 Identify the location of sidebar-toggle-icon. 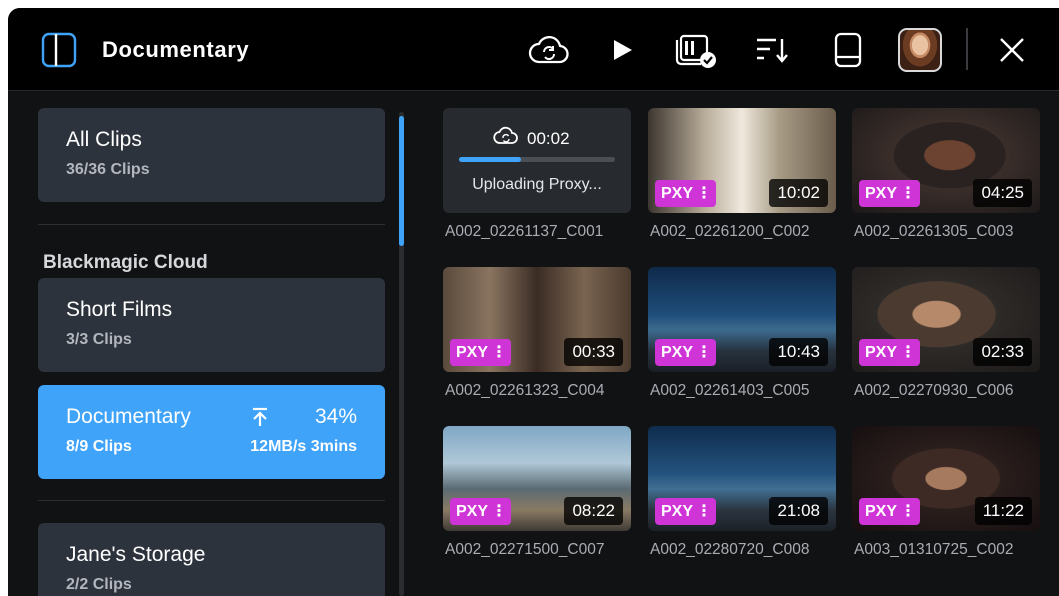
(59, 49).